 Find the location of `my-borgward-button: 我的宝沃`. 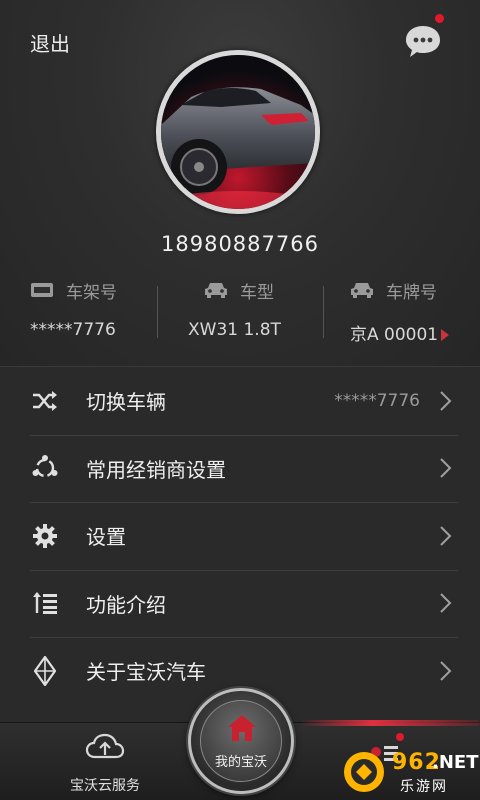

my-borgward-button: 我的宝沃 is located at coordinates (241, 741).